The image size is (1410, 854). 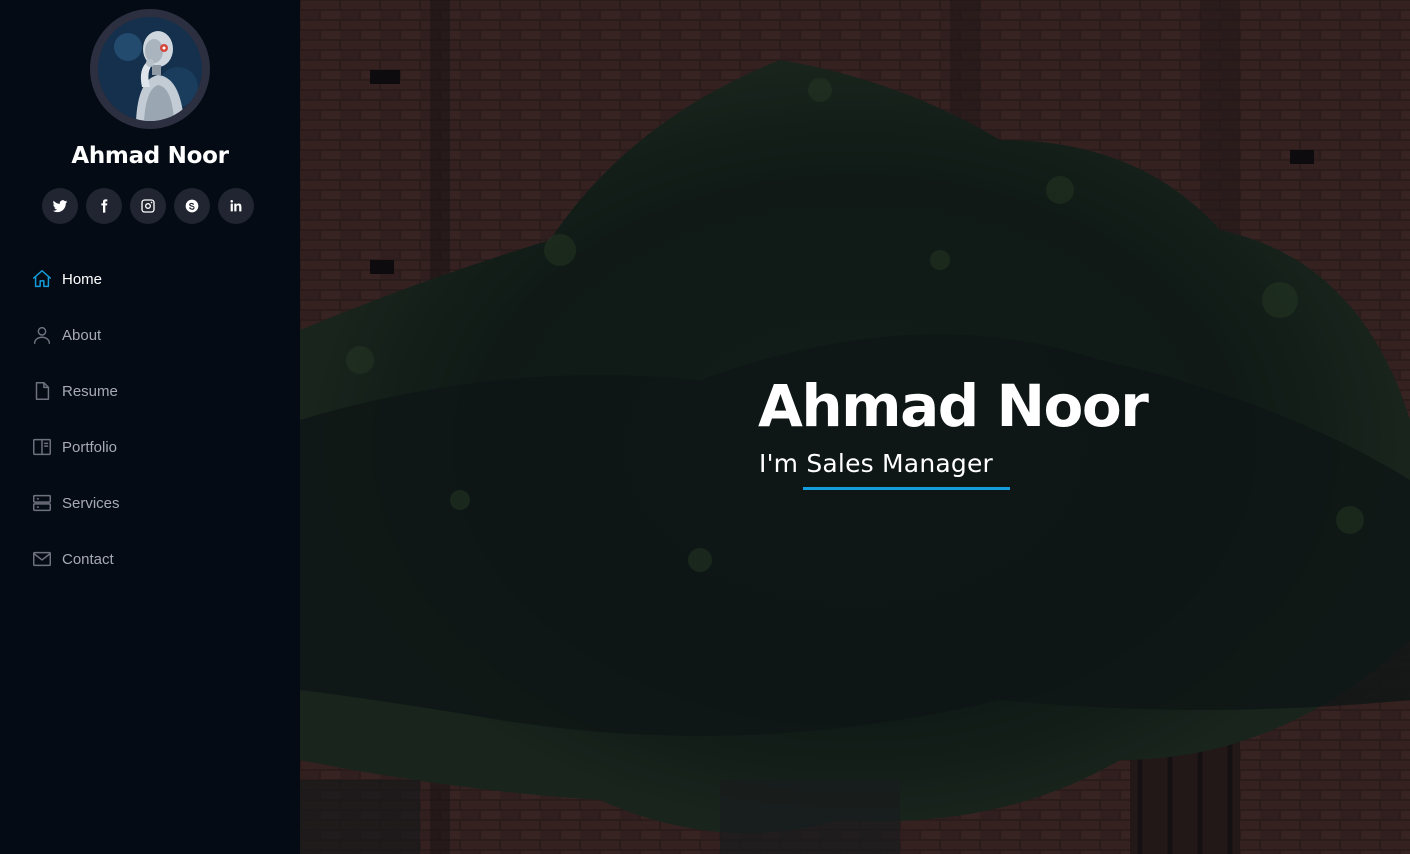 What do you see at coordinates (150, 391) in the screenshot?
I see `nav-item-resume: Resume` at bounding box center [150, 391].